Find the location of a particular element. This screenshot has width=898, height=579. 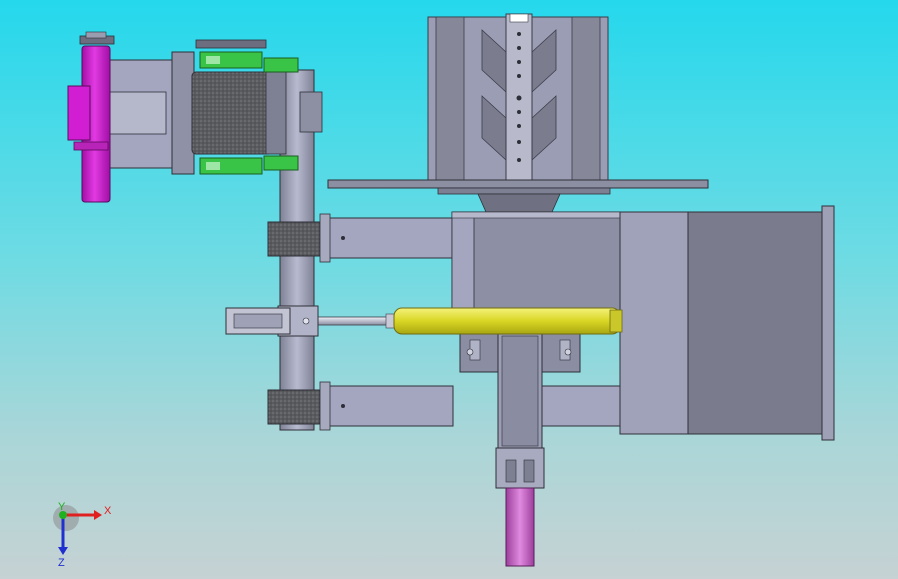

bearing-block-assembly is located at coordinates (520, 439).